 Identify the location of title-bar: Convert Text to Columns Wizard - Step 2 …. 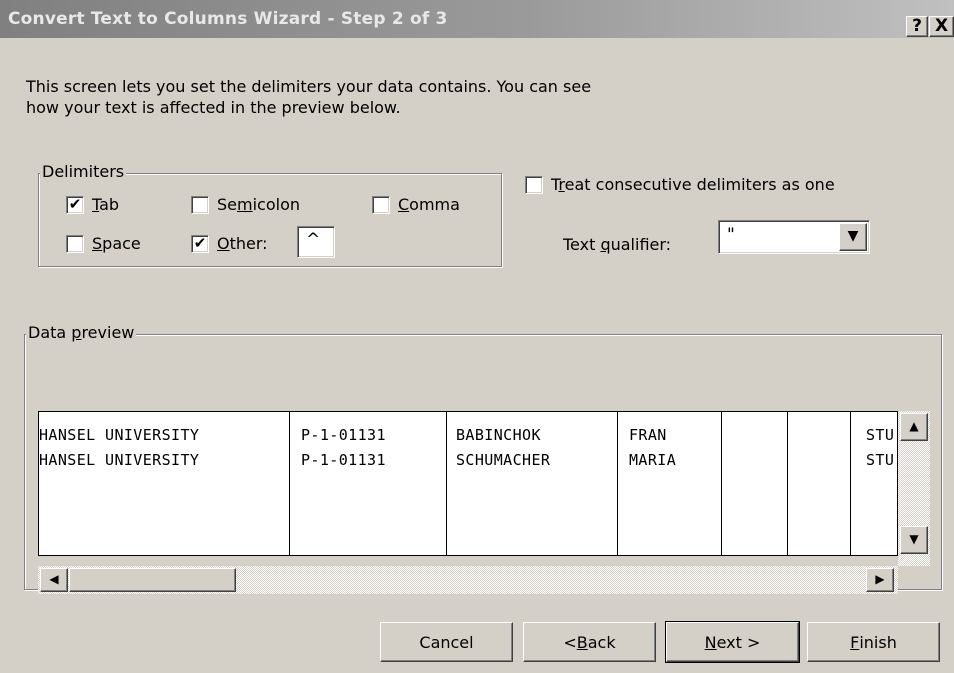
(477, 19).